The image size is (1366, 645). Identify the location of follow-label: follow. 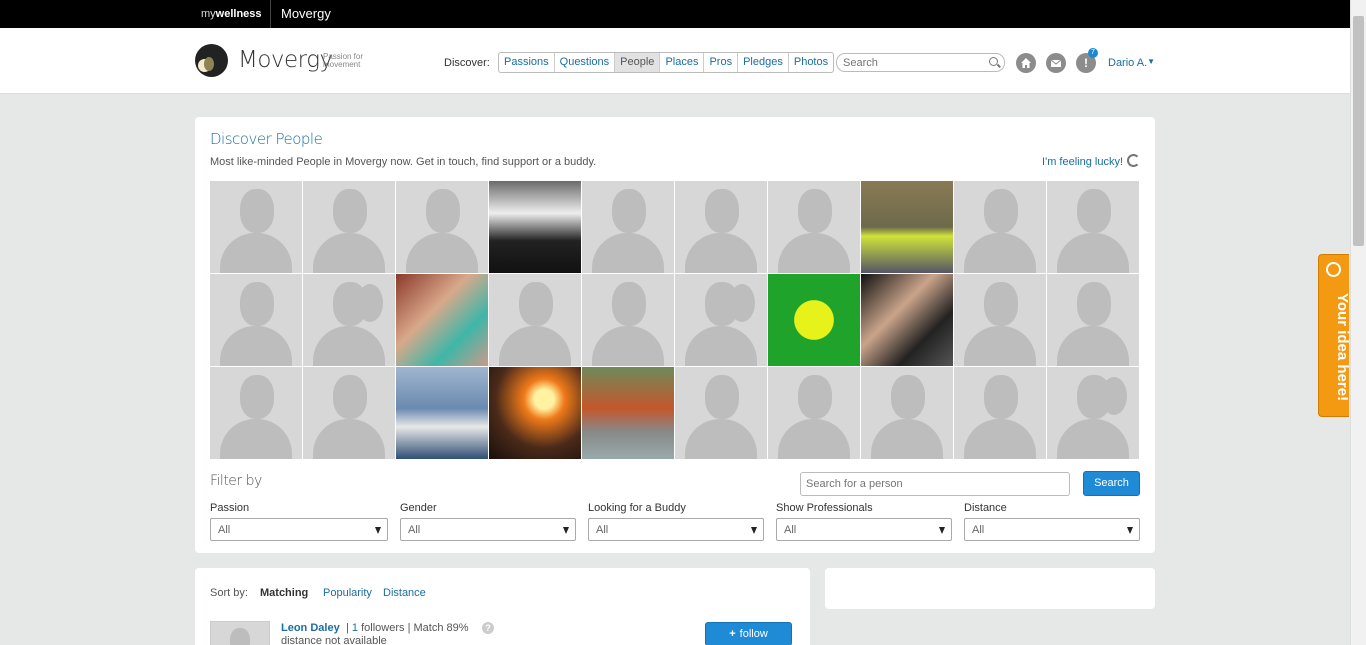
(753, 634).